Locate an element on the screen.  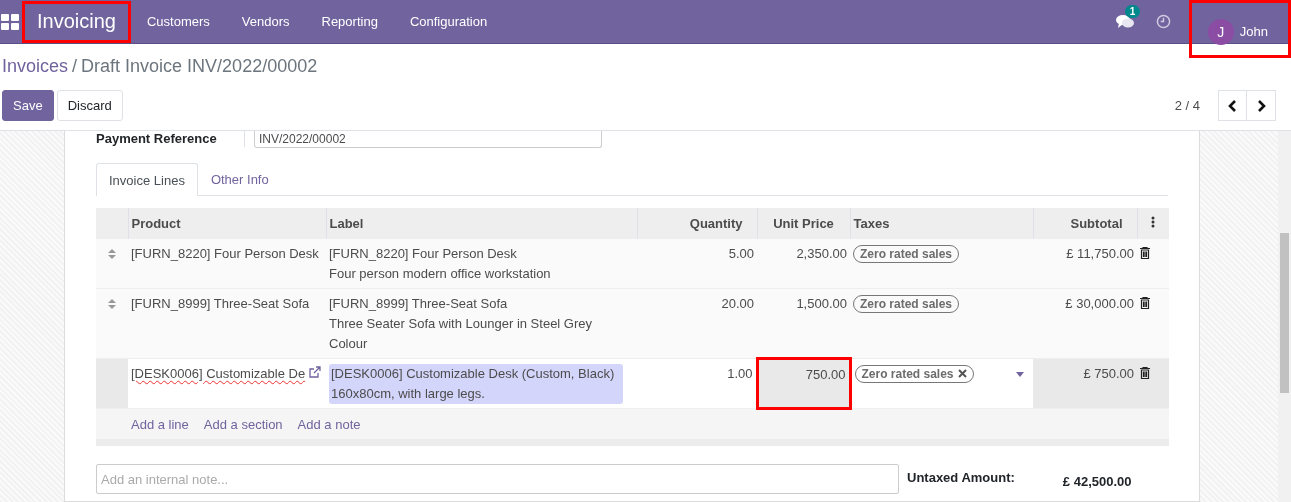
user-avatar: J is located at coordinates (1220, 31).